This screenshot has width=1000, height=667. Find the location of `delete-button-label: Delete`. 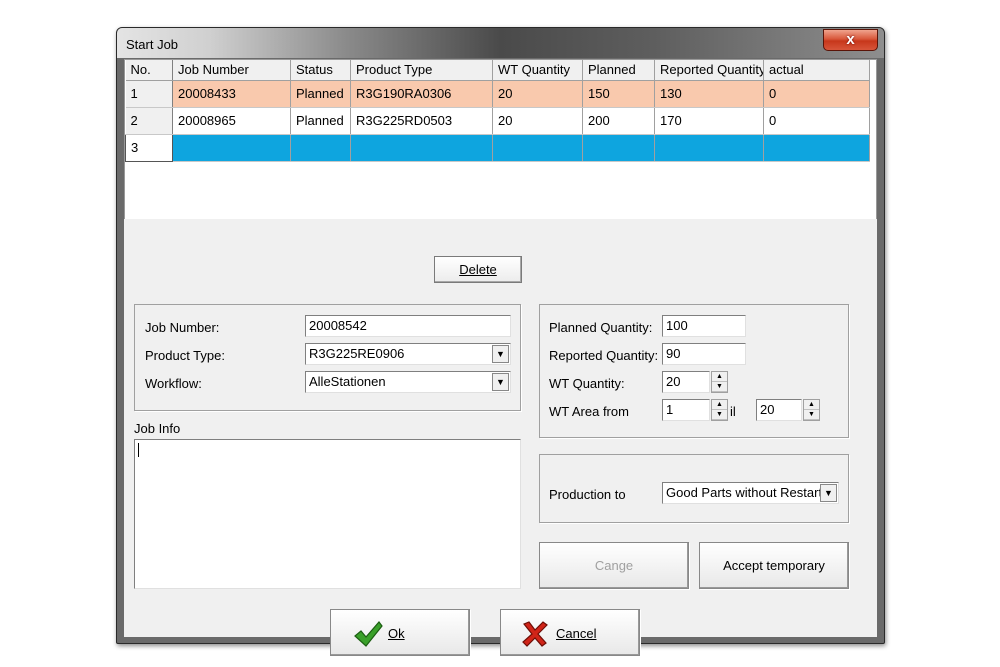

delete-button-label: Delete is located at coordinates (478, 269).